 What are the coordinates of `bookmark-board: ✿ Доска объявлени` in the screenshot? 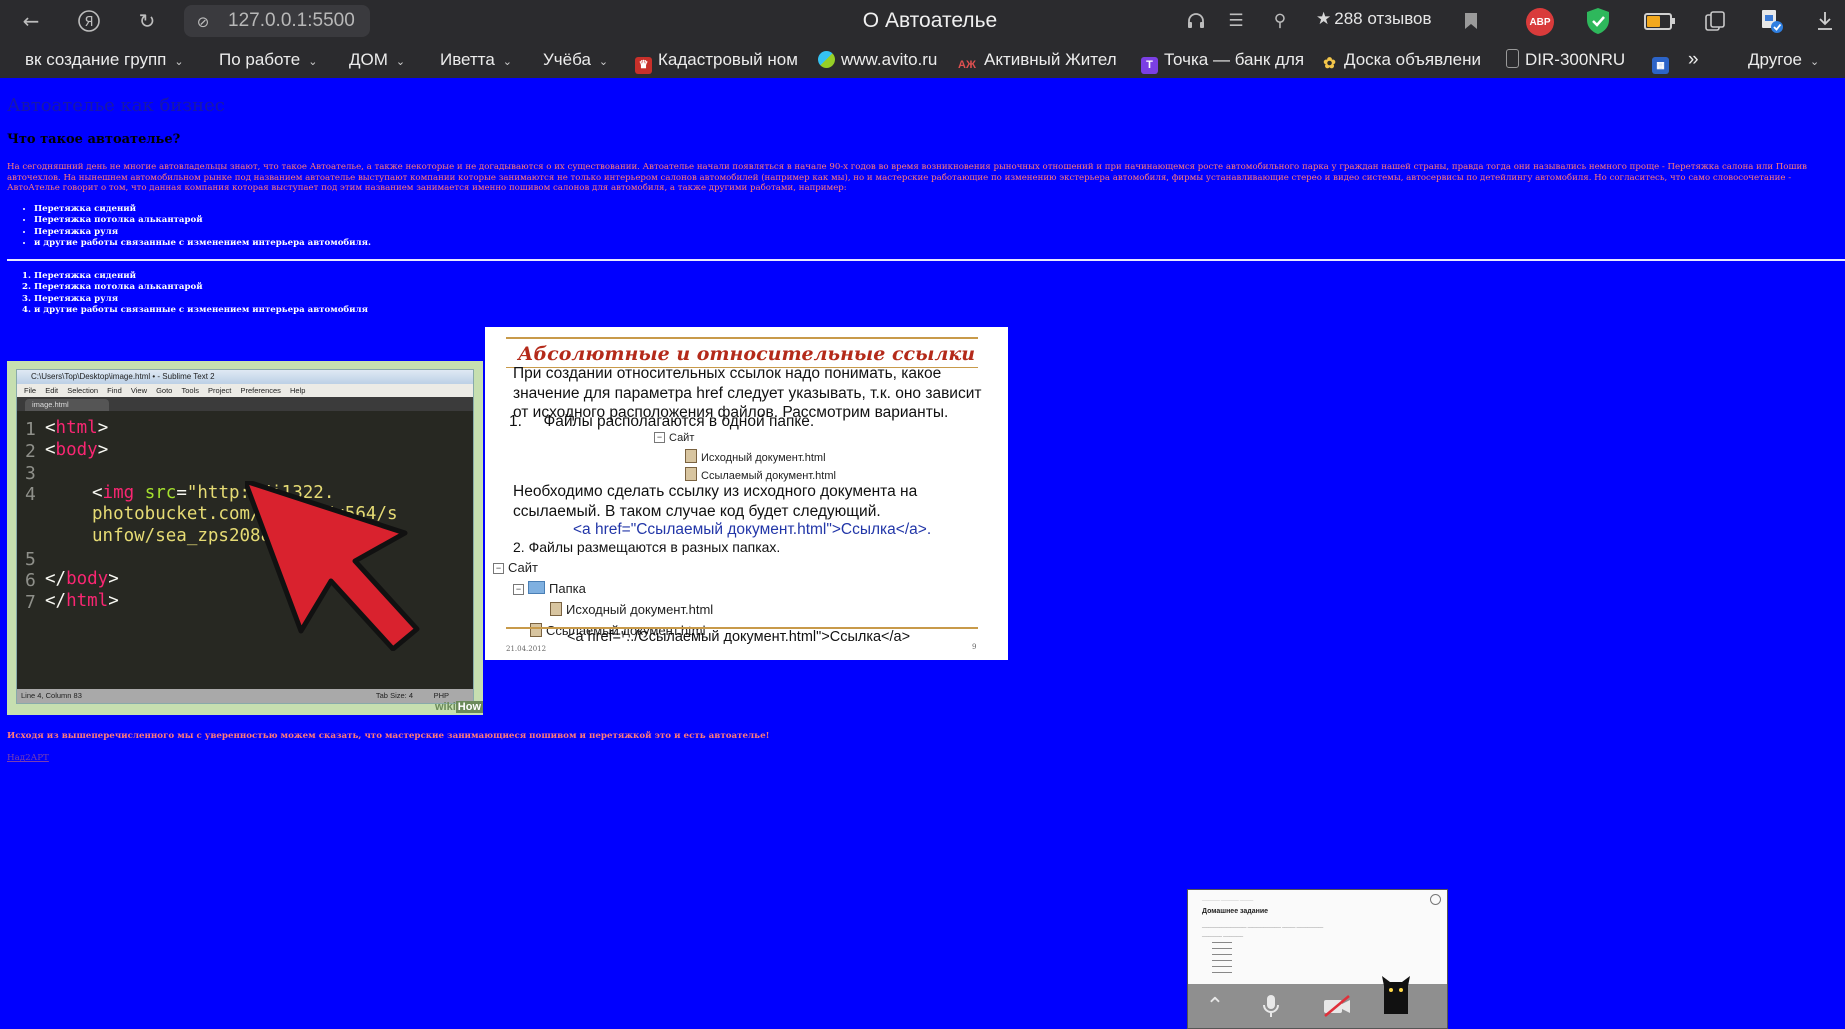 It's located at (1403, 60).